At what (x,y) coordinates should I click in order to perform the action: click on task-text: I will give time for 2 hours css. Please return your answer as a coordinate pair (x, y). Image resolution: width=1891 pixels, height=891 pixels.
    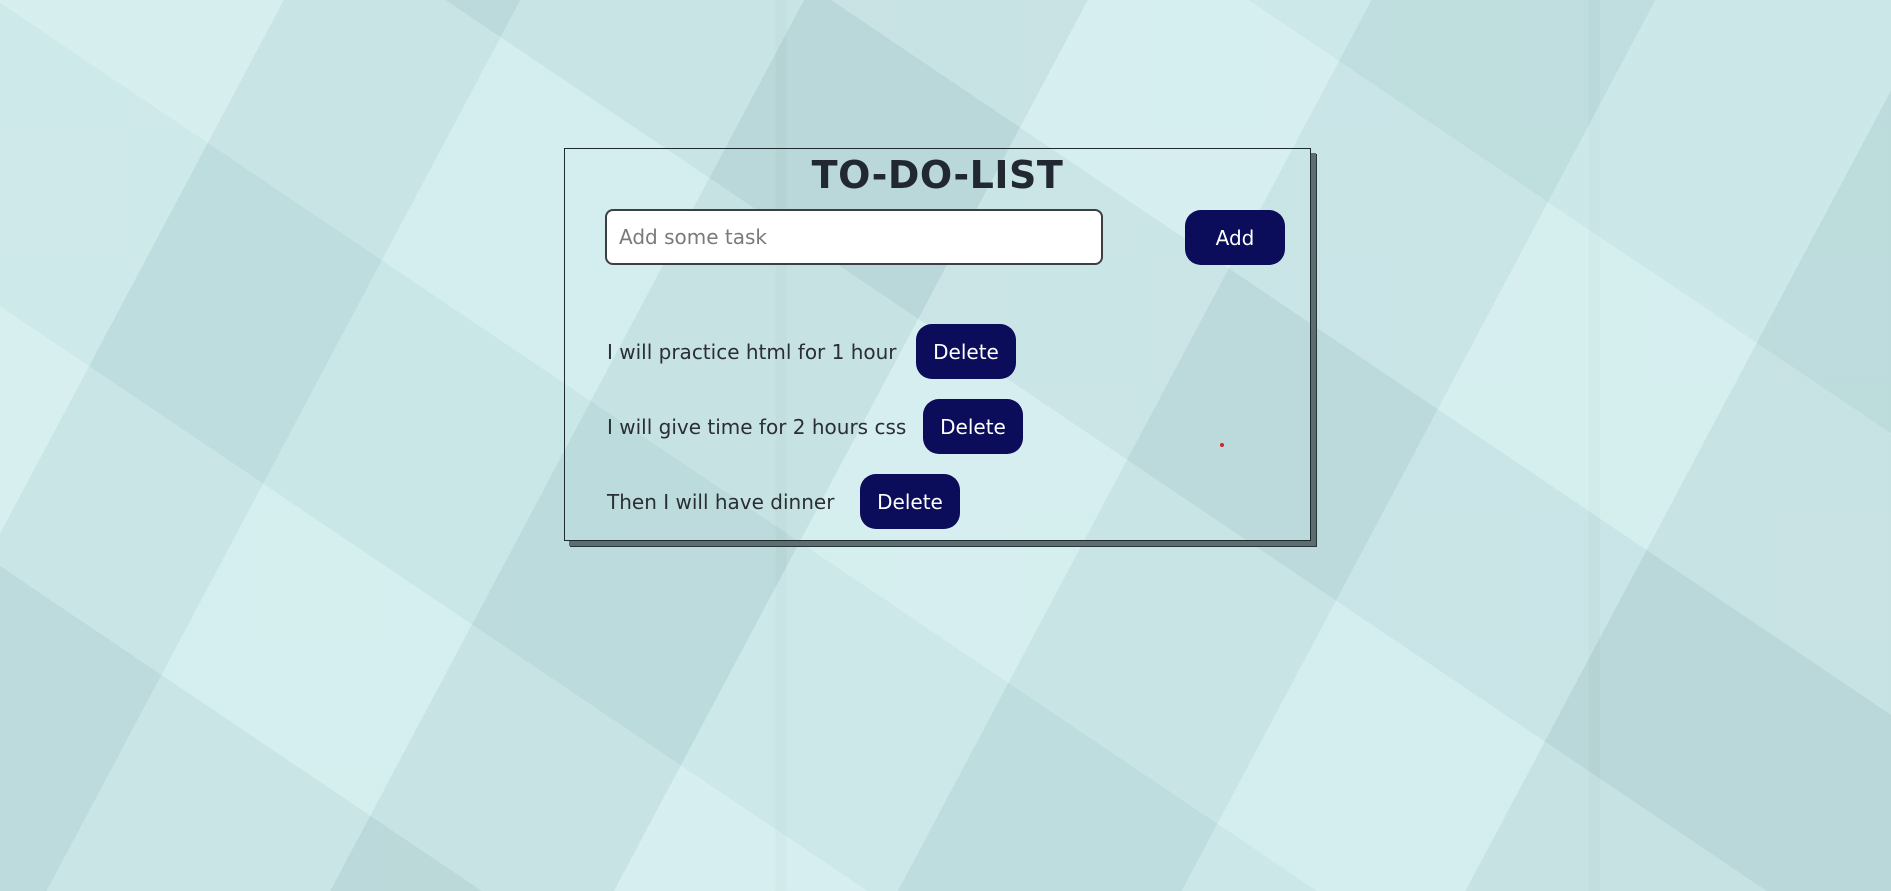
    Looking at the image, I should click on (757, 427).